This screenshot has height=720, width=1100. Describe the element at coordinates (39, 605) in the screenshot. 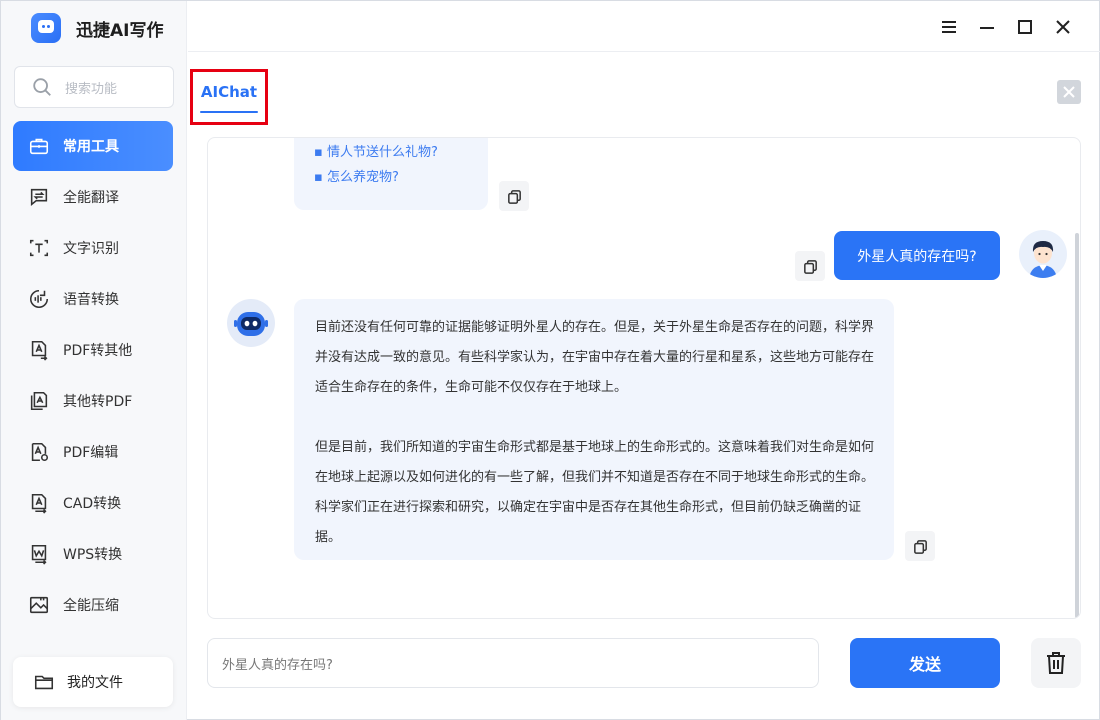

I see `compress-icon` at that location.